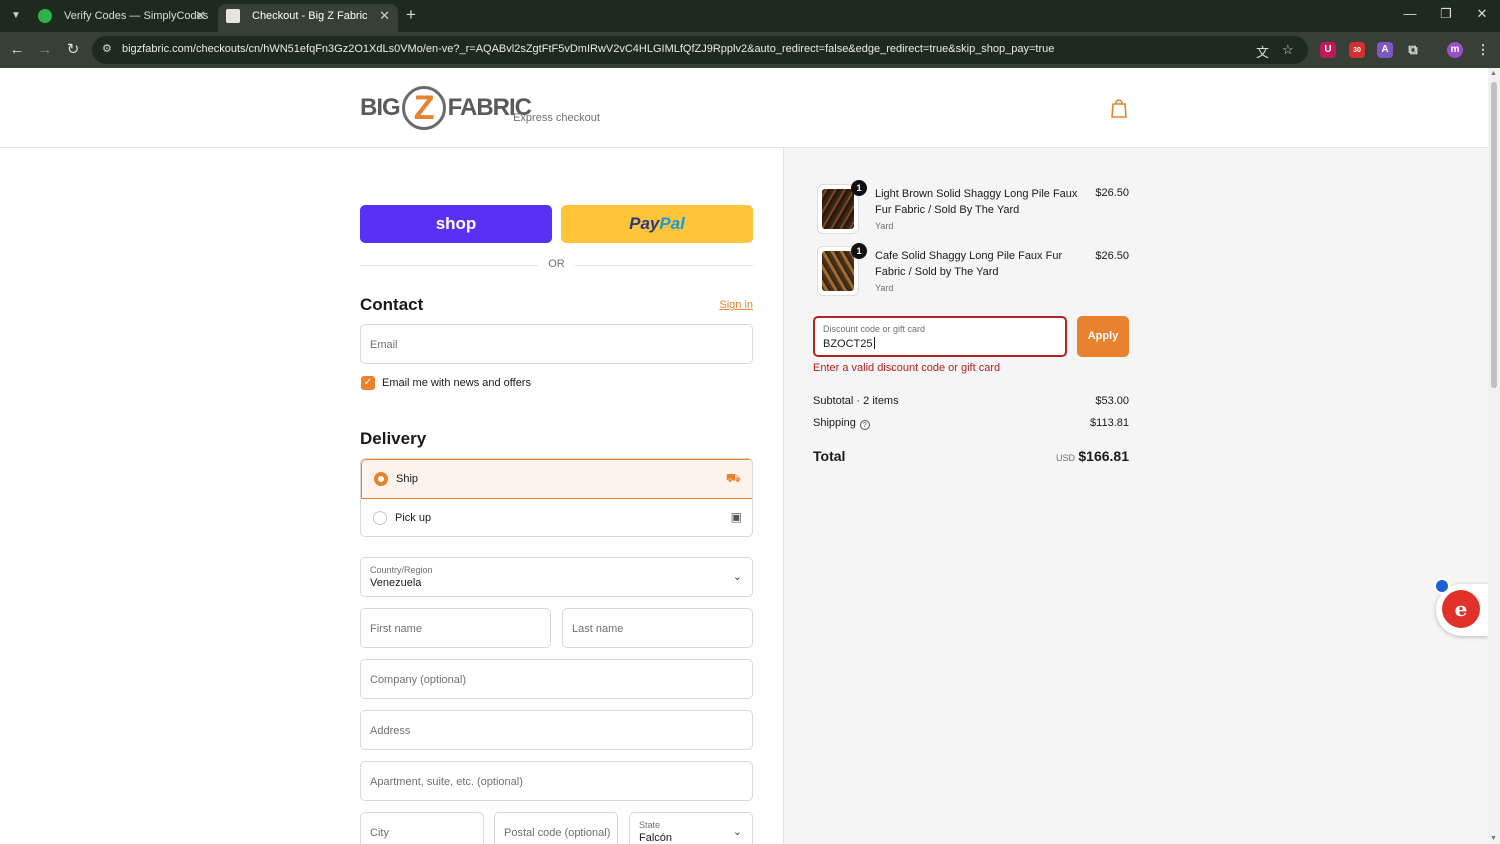  I want to click on ship-label: Ship, so click(407, 479).